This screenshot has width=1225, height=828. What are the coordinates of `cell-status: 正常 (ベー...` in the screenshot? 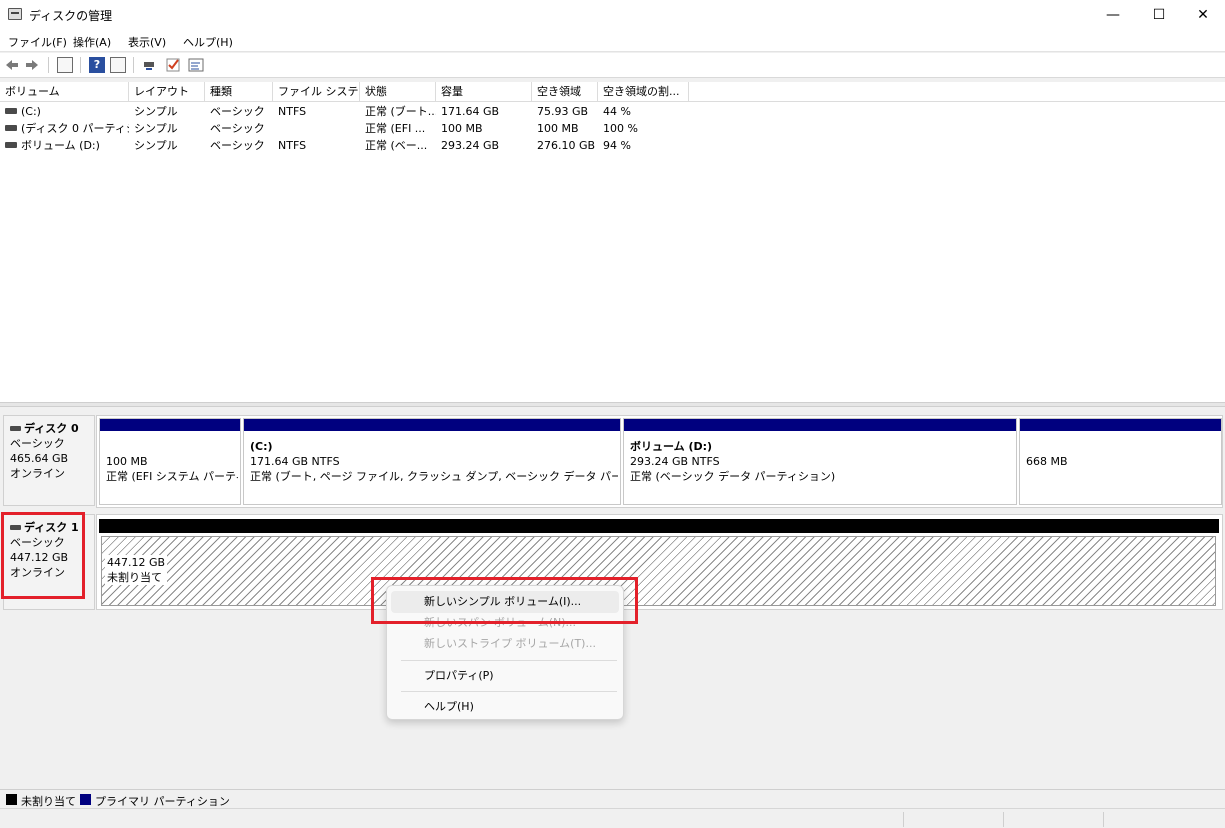 It's located at (396, 145).